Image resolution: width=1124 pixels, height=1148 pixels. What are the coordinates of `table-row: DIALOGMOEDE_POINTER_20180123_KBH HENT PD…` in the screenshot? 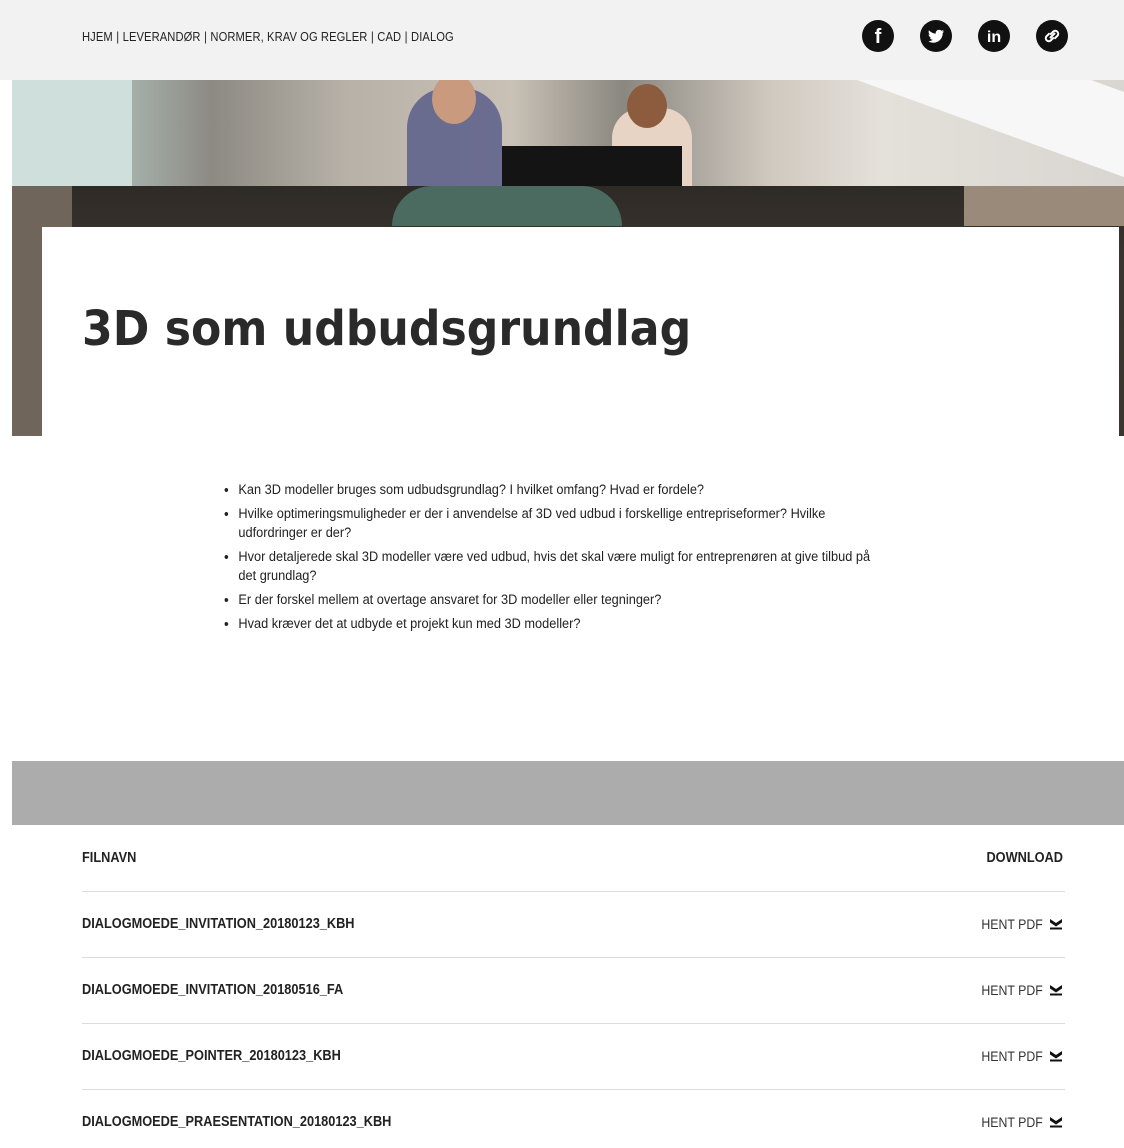 It's located at (573, 1057).